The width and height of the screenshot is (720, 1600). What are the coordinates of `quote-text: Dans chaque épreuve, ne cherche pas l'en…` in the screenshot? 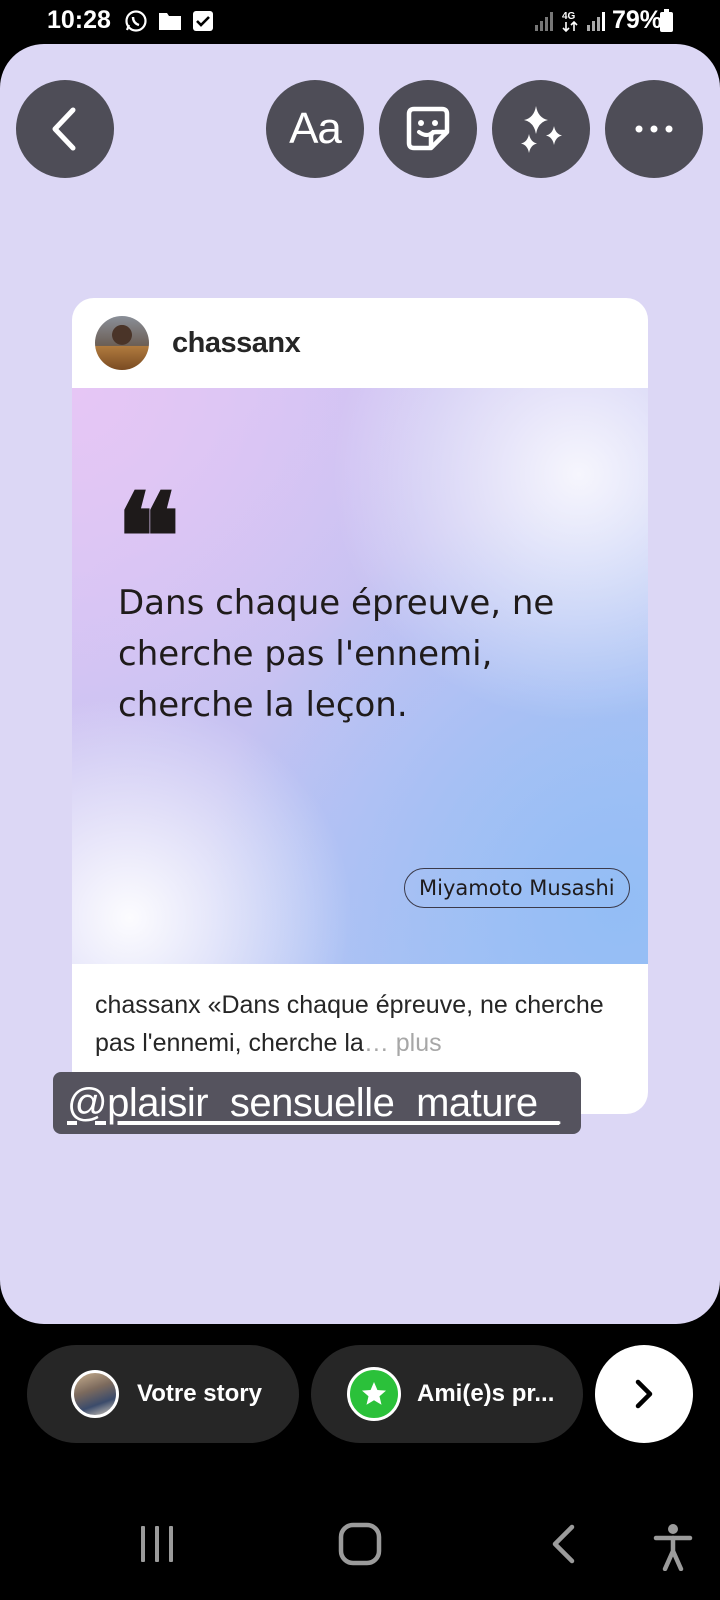 It's located at (368, 654).